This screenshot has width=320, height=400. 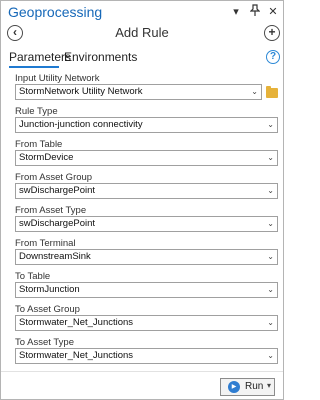 What do you see at coordinates (142, 32) in the screenshot?
I see `tool-title: Add Rule` at bounding box center [142, 32].